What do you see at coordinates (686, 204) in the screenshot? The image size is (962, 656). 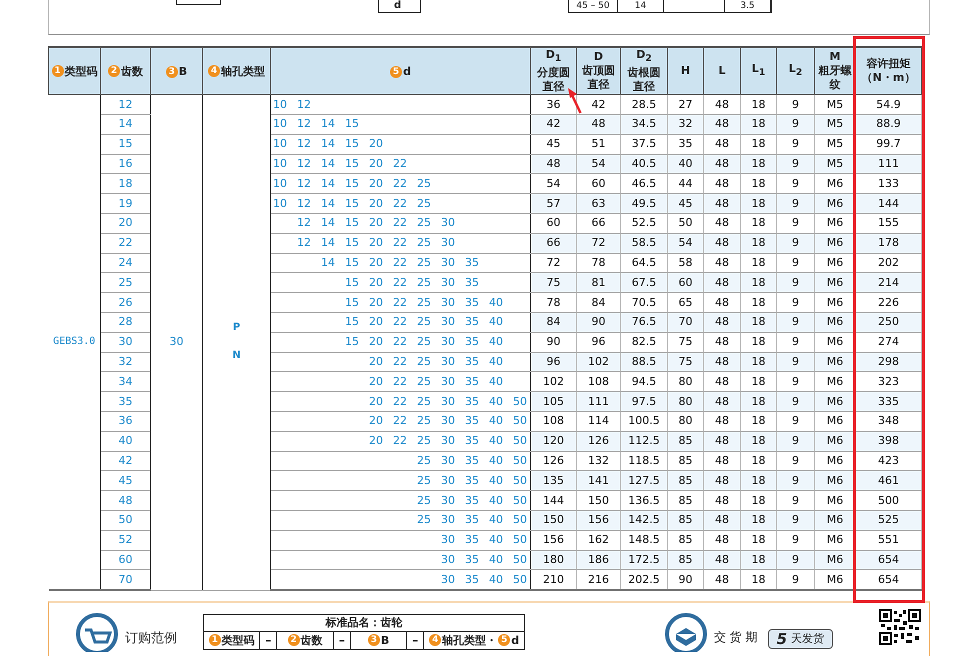 I see `table-cell: 45` at bounding box center [686, 204].